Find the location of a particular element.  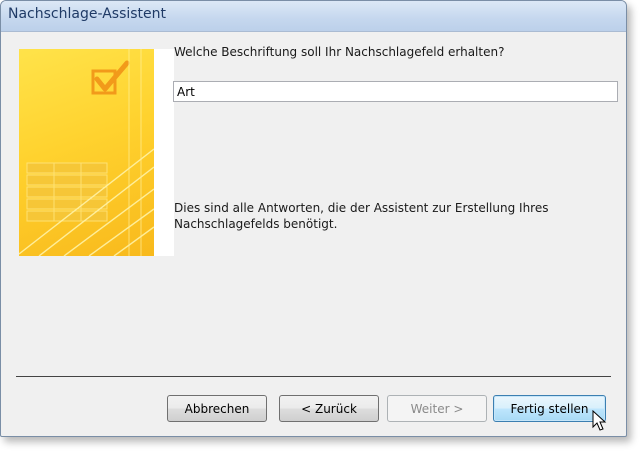

wizard-illustration is located at coordinates (96, 152).